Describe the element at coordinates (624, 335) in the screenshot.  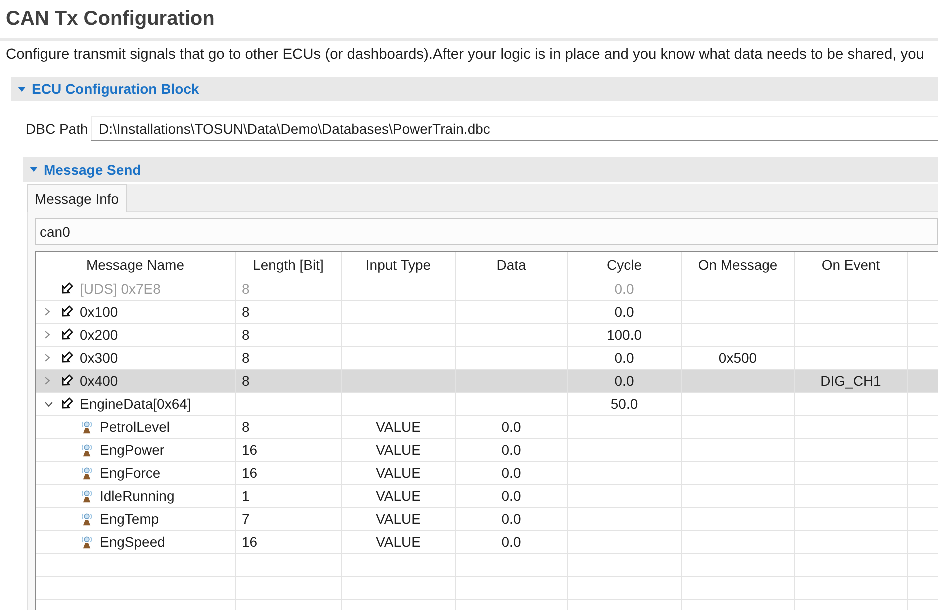
I see `cycle-value: 100.0` at that location.